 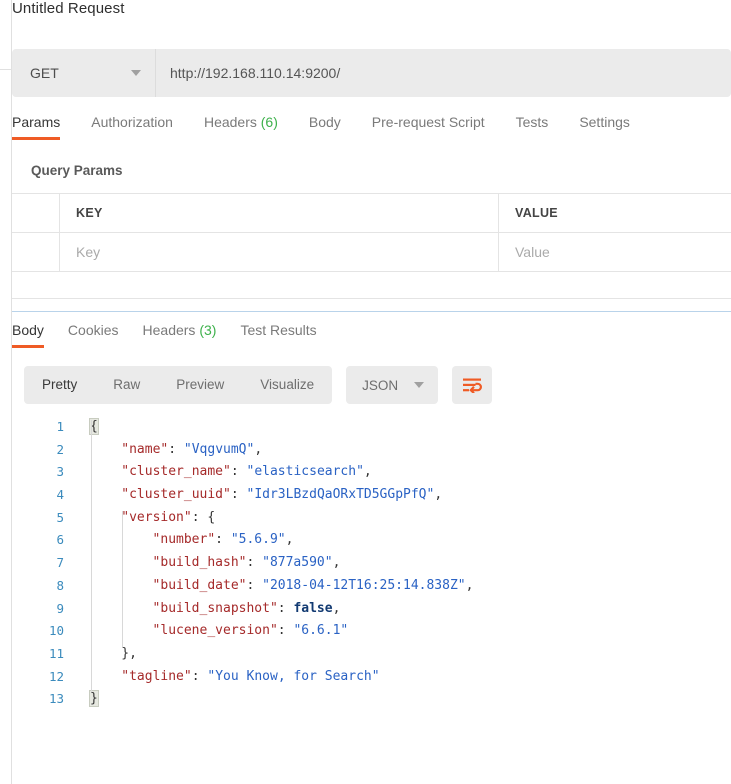 I want to click on code-token: }, so click(x=94, y=699).